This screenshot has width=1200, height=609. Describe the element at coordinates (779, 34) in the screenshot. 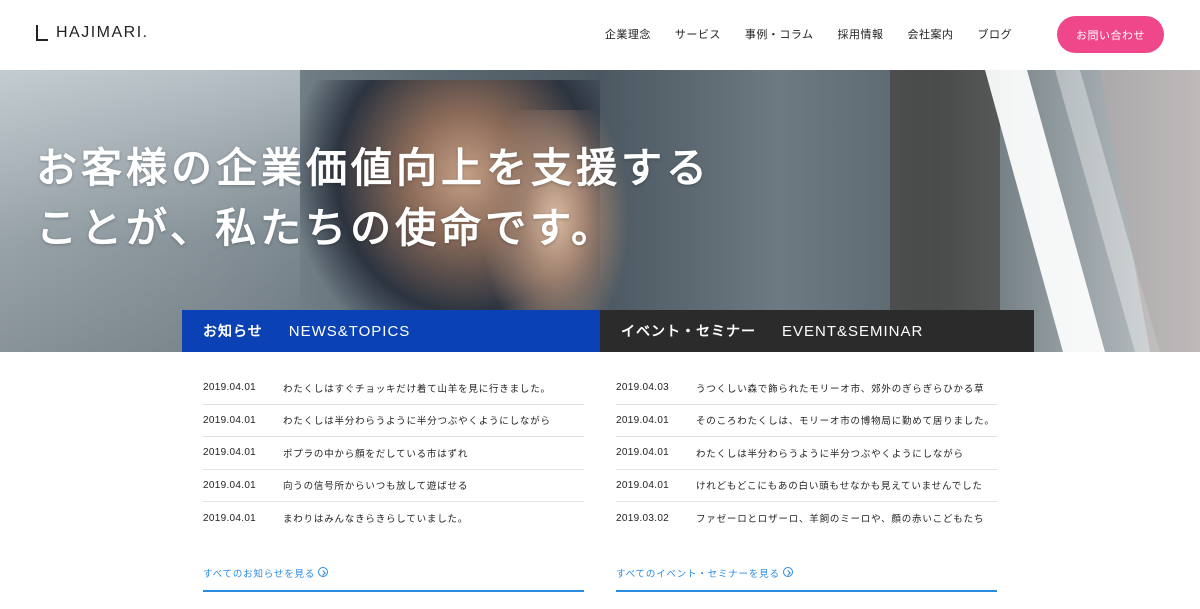

I see `nav-item-cases-column: 事例・コラム` at that location.